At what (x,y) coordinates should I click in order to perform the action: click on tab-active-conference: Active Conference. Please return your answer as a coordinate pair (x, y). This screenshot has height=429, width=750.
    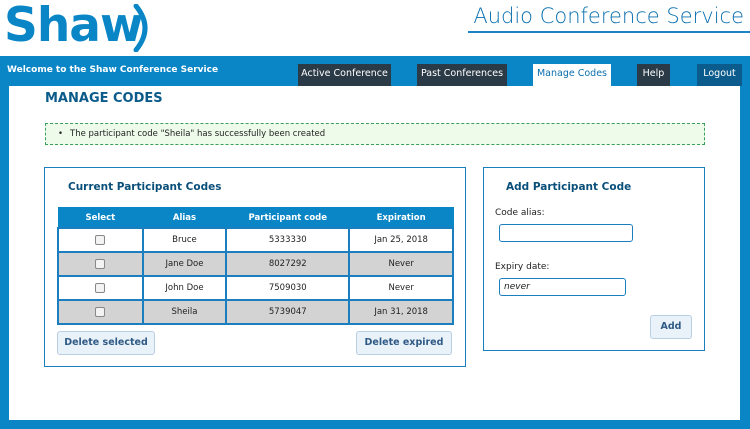
    Looking at the image, I should click on (344, 75).